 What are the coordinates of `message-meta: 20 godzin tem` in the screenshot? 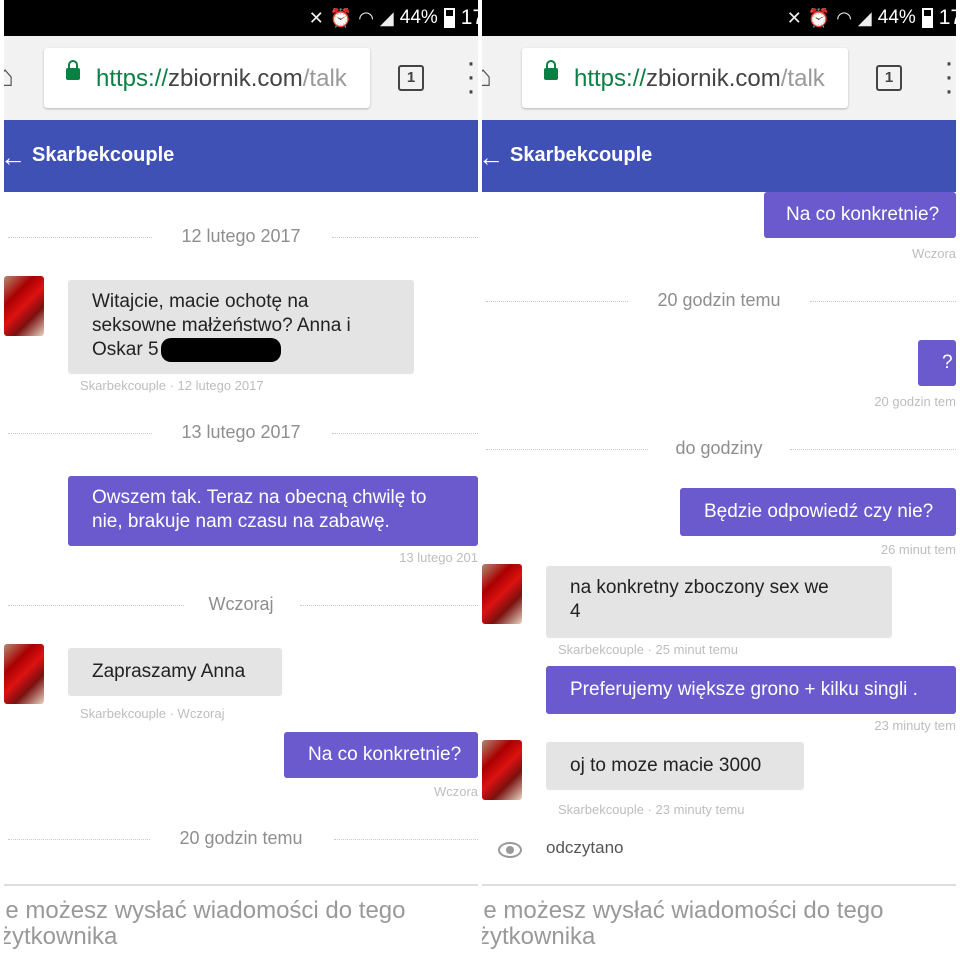 It's located at (915, 401).